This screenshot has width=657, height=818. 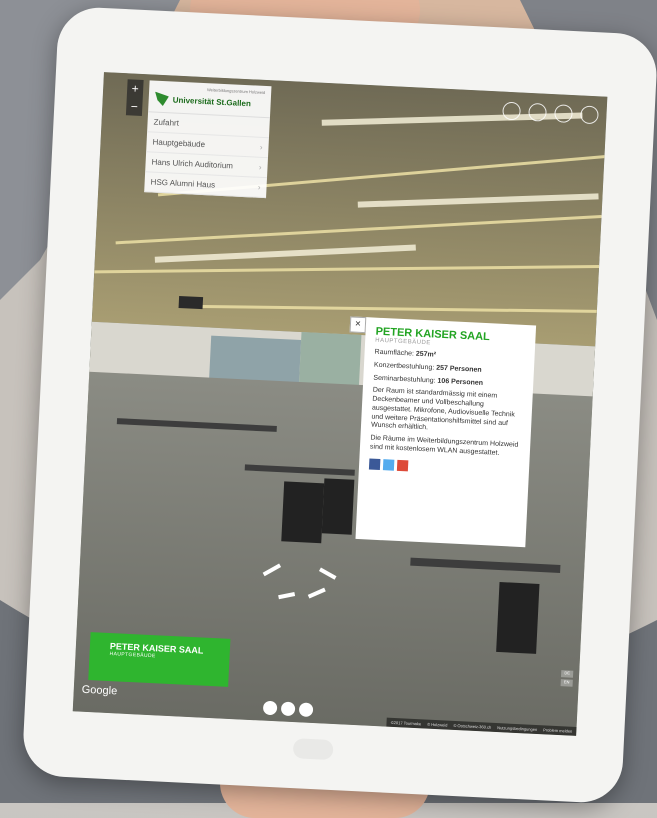 I want to click on vr-icon, so click(x=511, y=111).